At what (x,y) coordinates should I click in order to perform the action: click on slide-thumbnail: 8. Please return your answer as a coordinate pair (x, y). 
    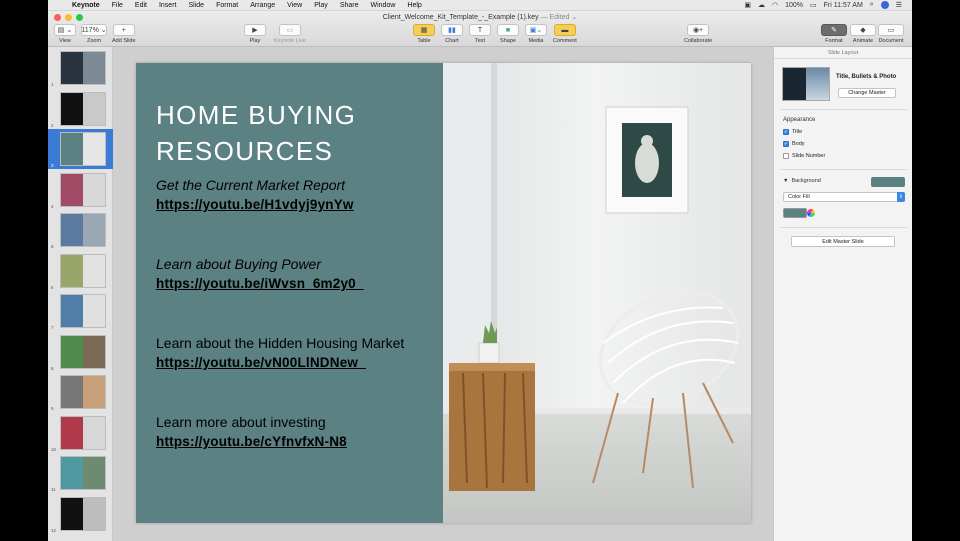
    Looking at the image, I should click on (80, 352).